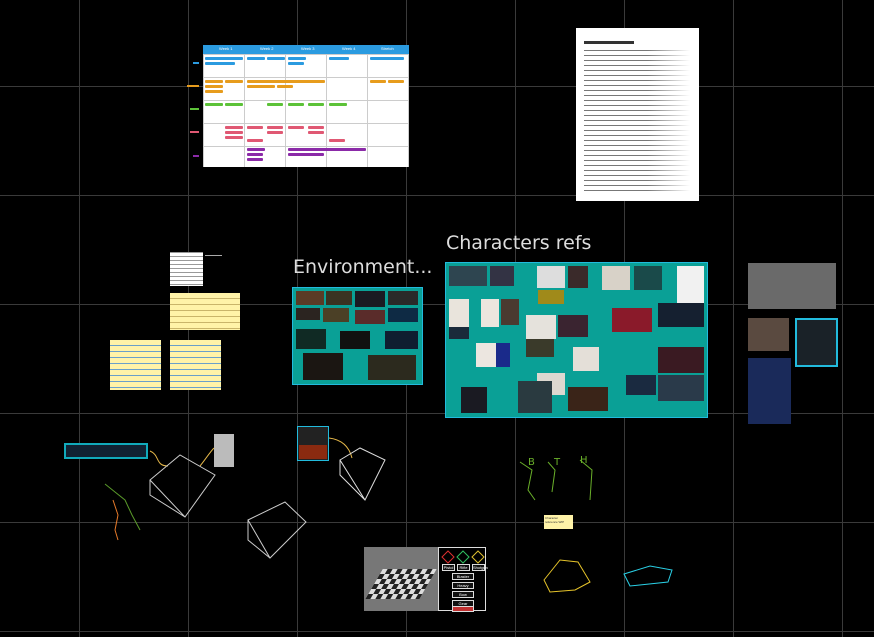  I want to click on small-note-text: Character reference WIP, so click(555, 520).